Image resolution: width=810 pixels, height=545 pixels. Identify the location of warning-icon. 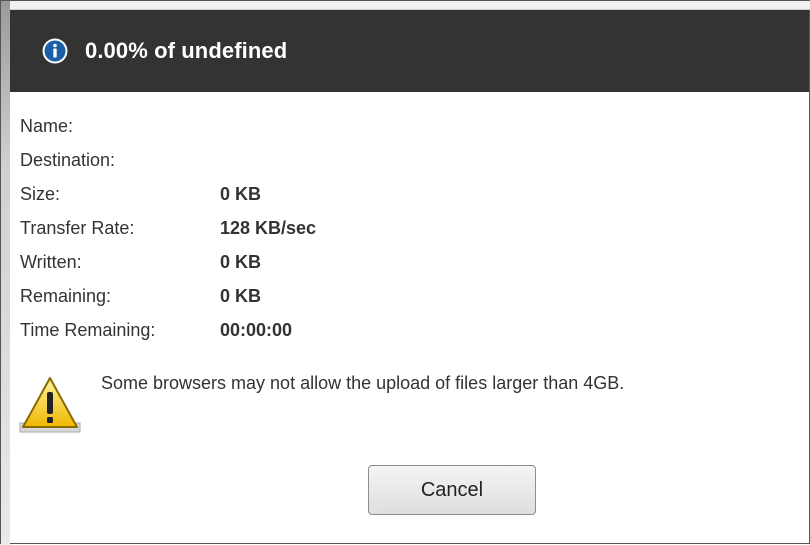
(50, 404).